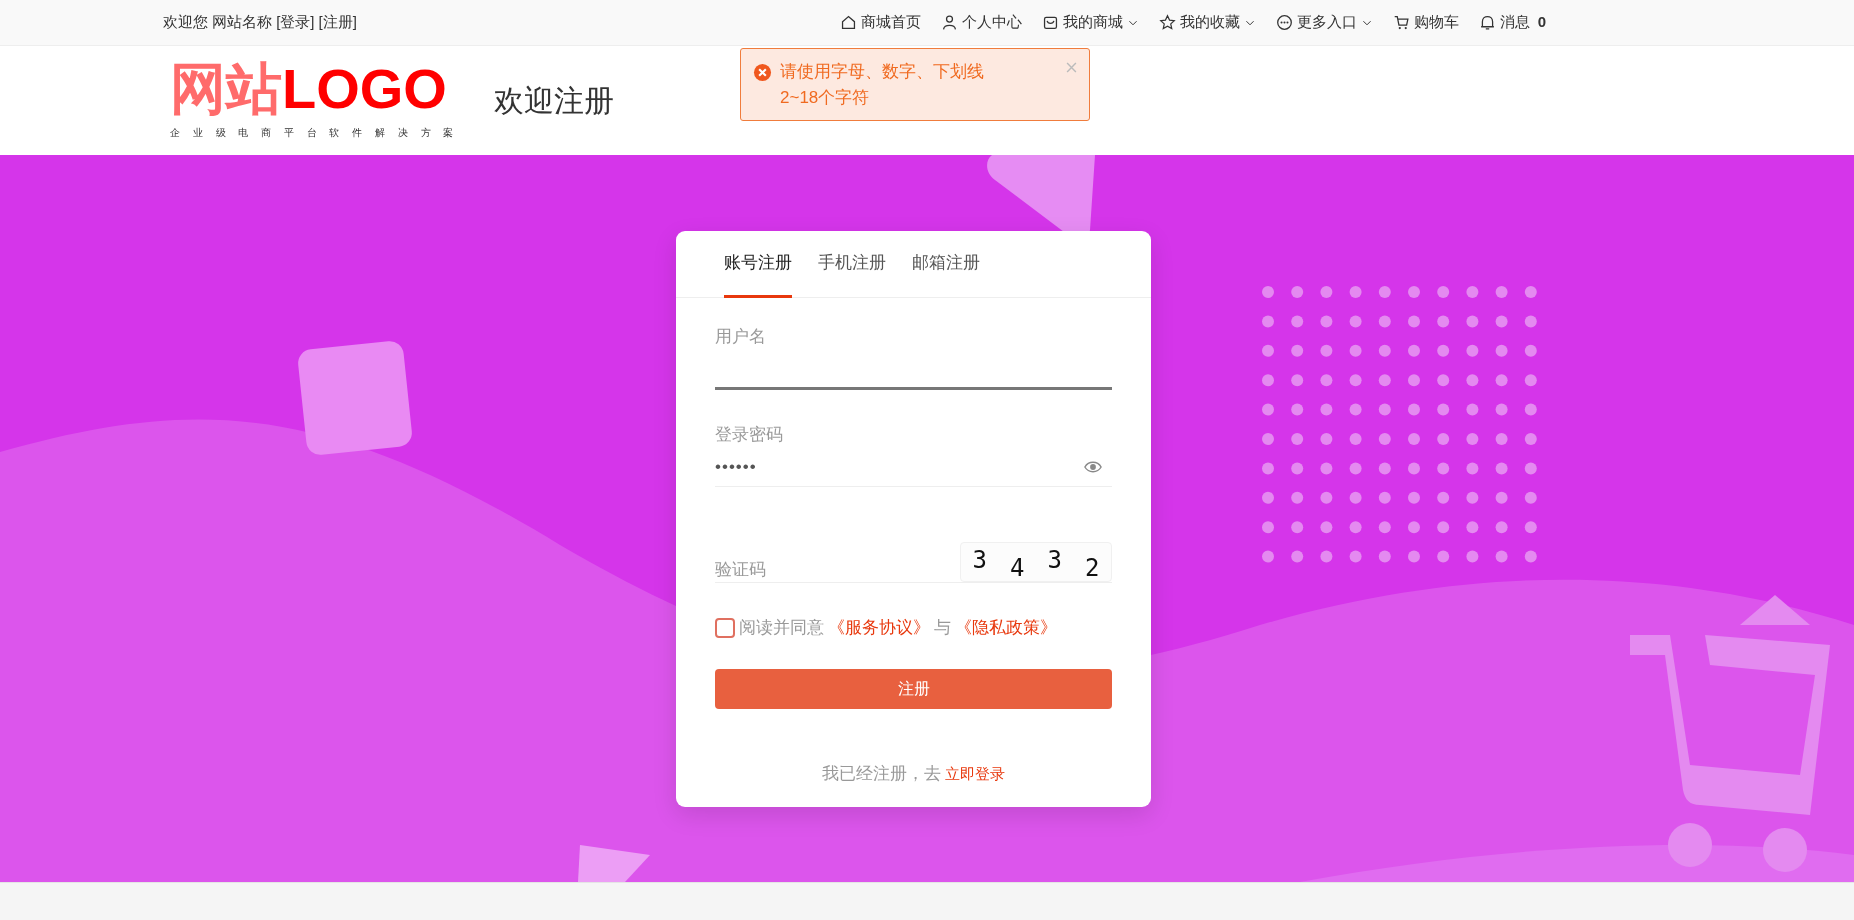 The width and height of the screenshot is (1854, 920). What do you see at coordinates (1050, 22) in the screenshot?
I see `shop-icon` at bounding box center [1050, 22].